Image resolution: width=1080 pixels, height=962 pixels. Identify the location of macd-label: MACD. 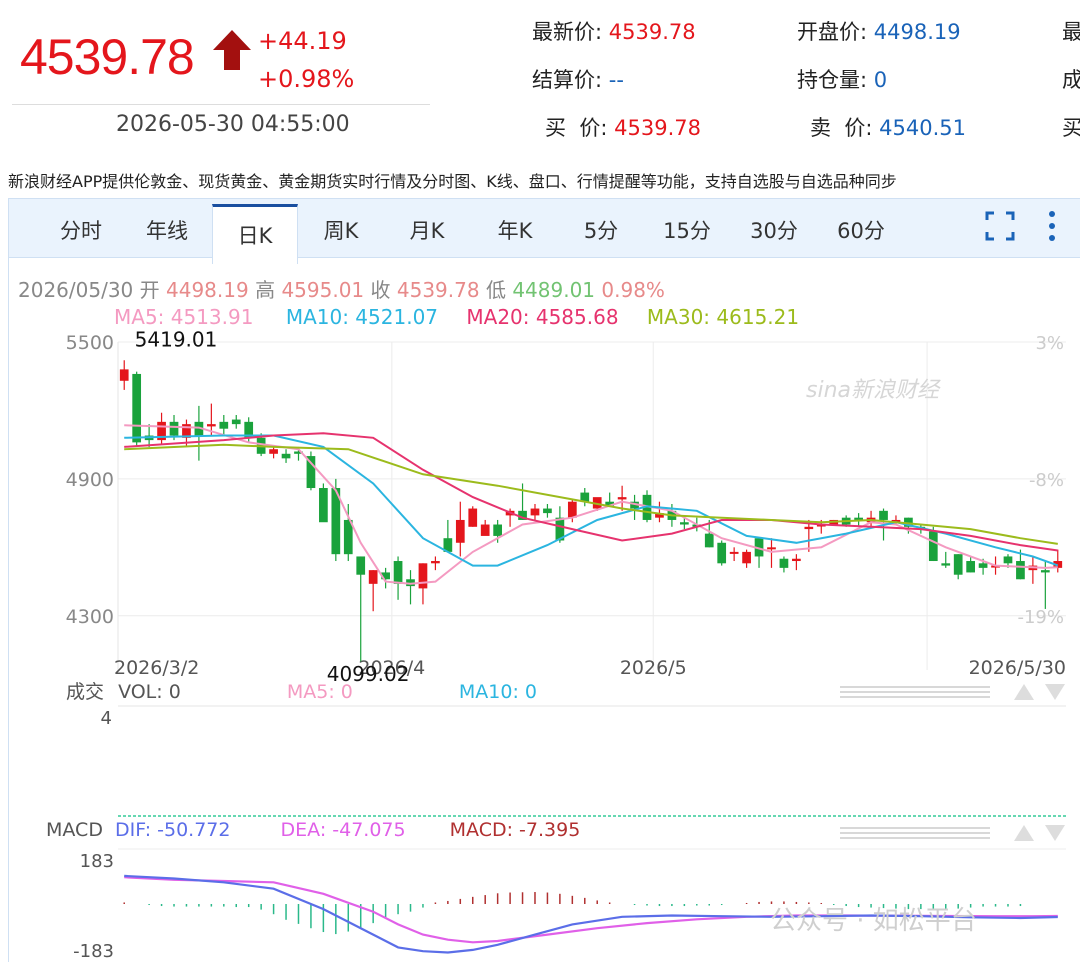
(74, 830).